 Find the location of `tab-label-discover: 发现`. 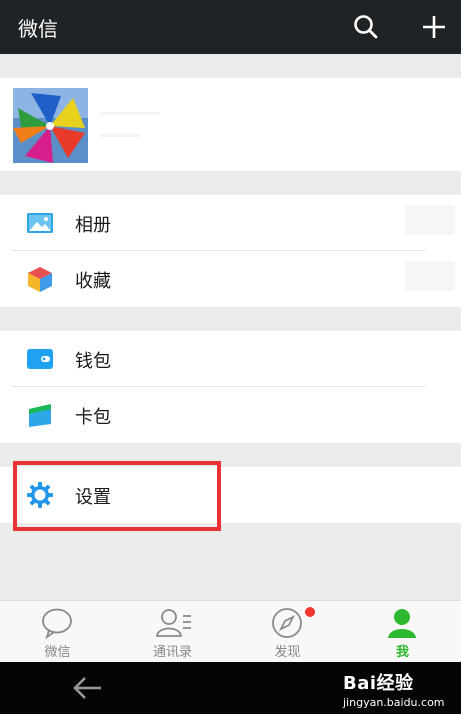

tab-label-discover: 发现 is located at coordinates (287, 652).